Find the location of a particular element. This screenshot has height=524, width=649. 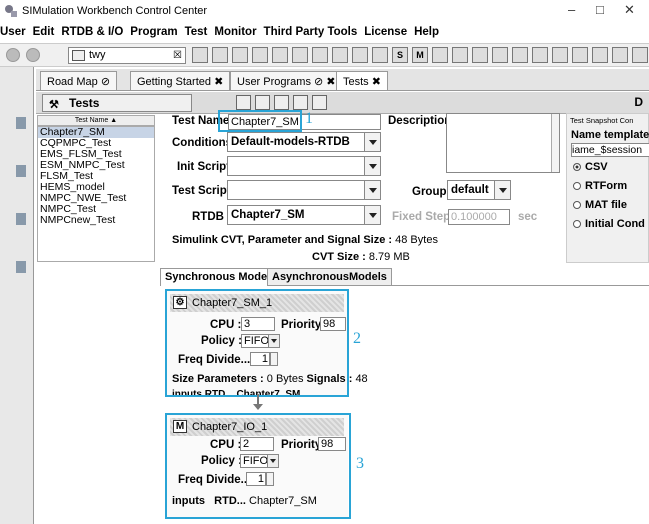

radio-label: MAT file is located at coordinates (606, 205).